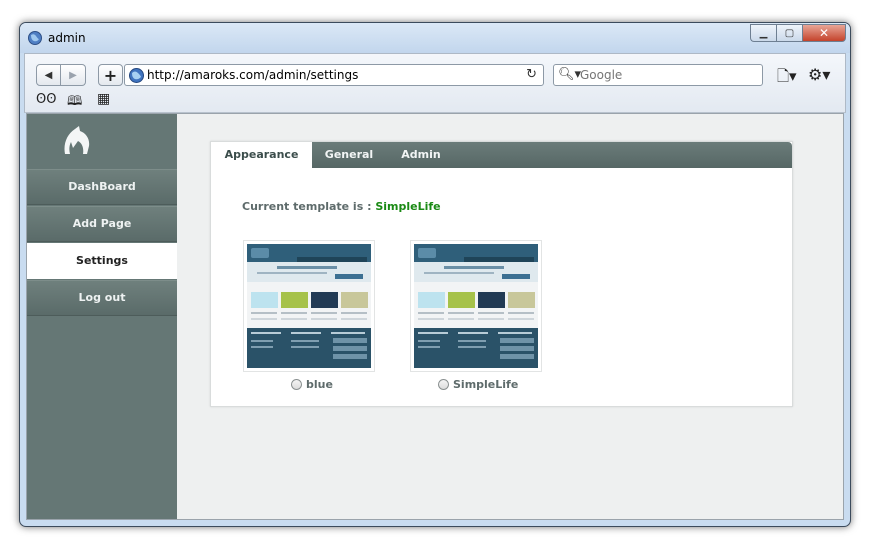 Image resolution: width=876 pixels, height=551 pixels. Describe the element at coordinates (74, 103) in the screenshot. I see `book-icon: 🕮` at that location.